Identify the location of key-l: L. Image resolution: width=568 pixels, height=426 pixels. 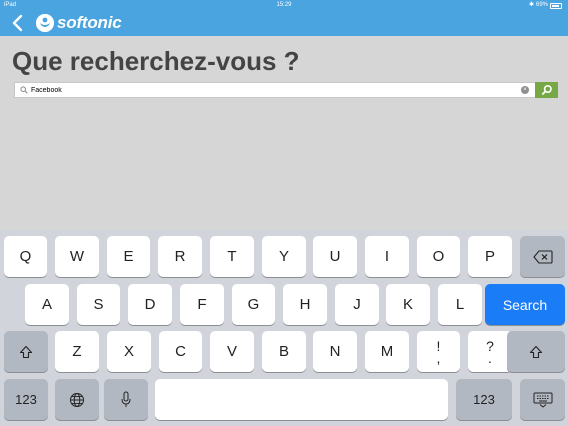
(460, 304).